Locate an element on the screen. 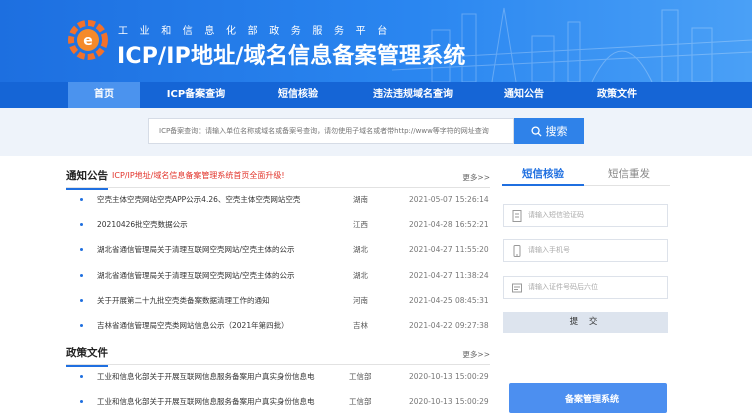  svg-text: e is located at coordinates (88, 41).